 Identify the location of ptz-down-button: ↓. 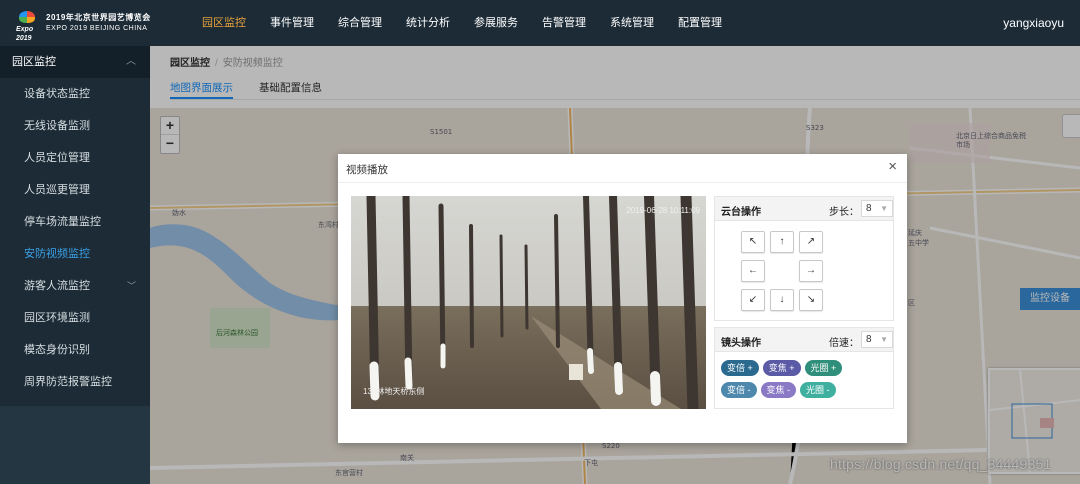
(782, 300).